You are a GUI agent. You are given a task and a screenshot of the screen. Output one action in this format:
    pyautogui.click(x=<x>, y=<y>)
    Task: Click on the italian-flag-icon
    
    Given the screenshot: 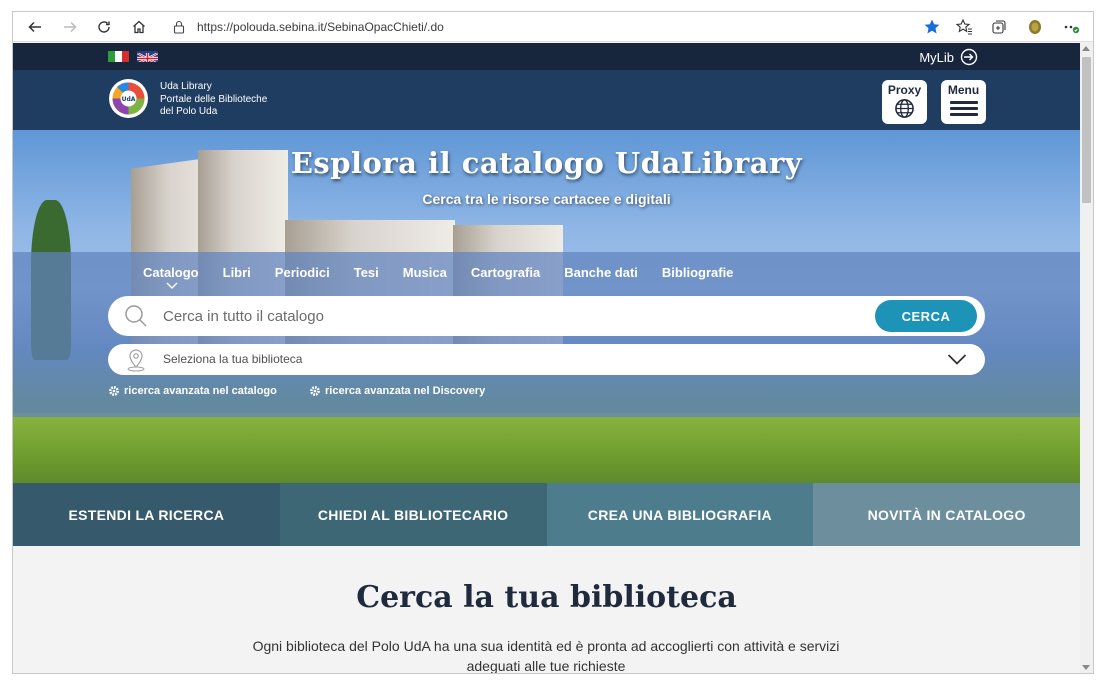 What is the action you would take?
    pyautogui.click(x=118, y=56)
    